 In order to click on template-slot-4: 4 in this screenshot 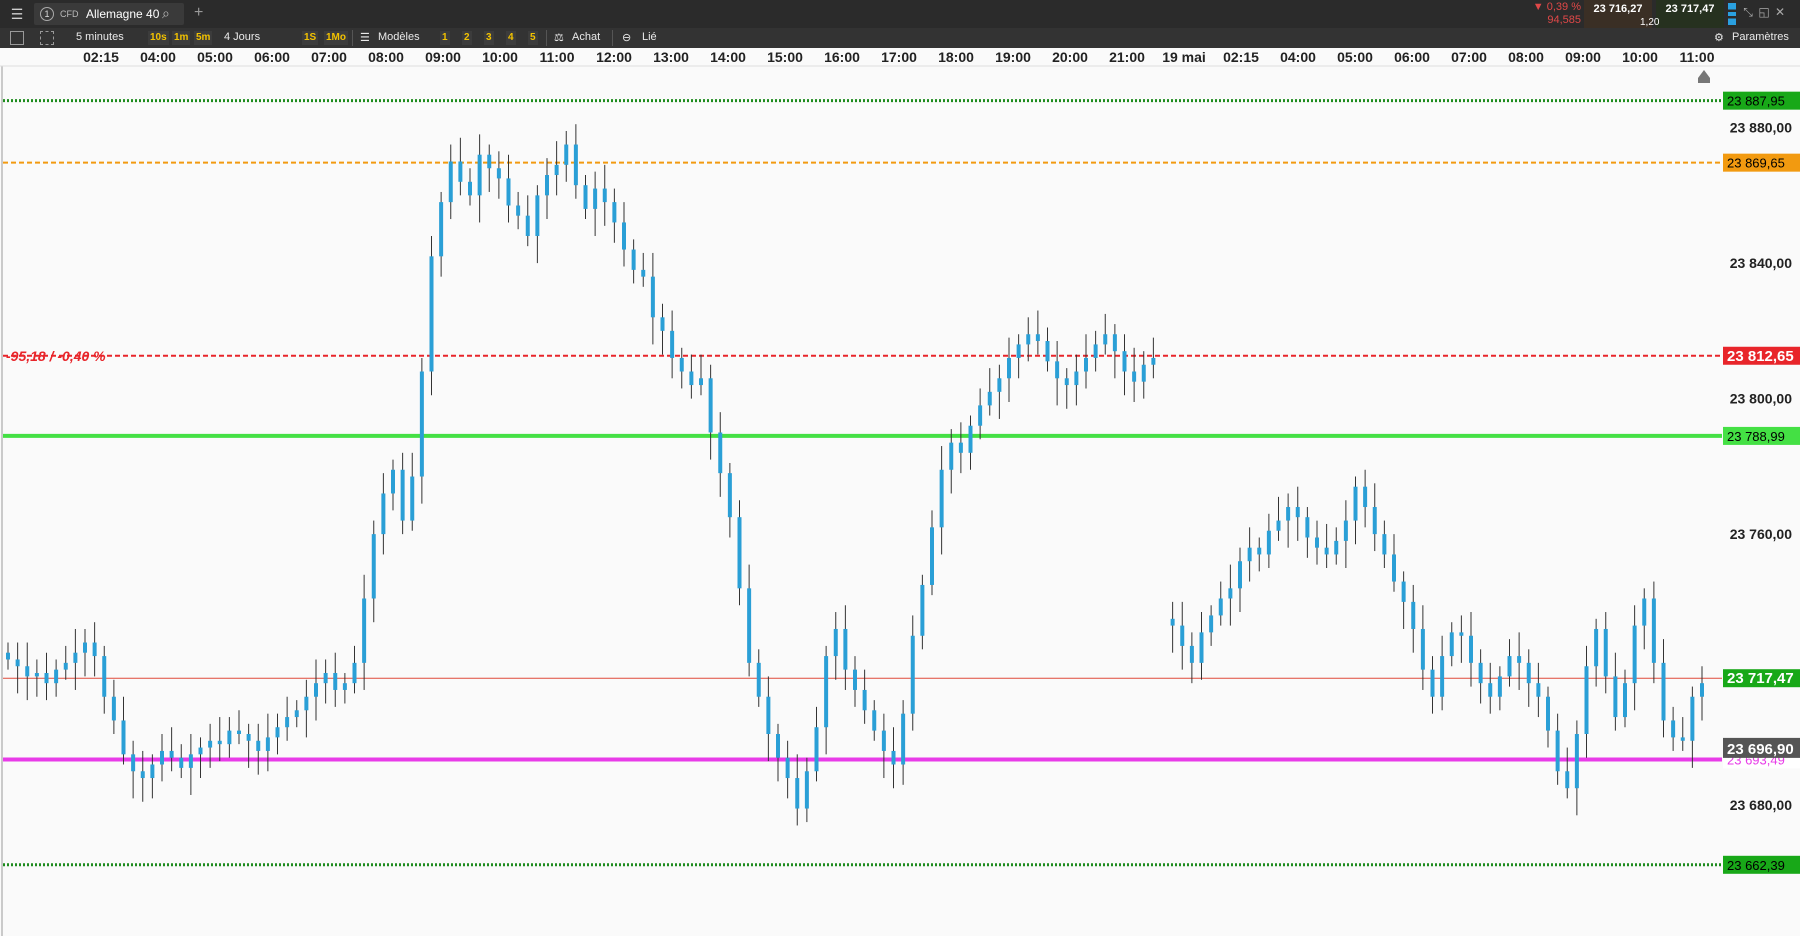, I will do `click(511, 38)`.